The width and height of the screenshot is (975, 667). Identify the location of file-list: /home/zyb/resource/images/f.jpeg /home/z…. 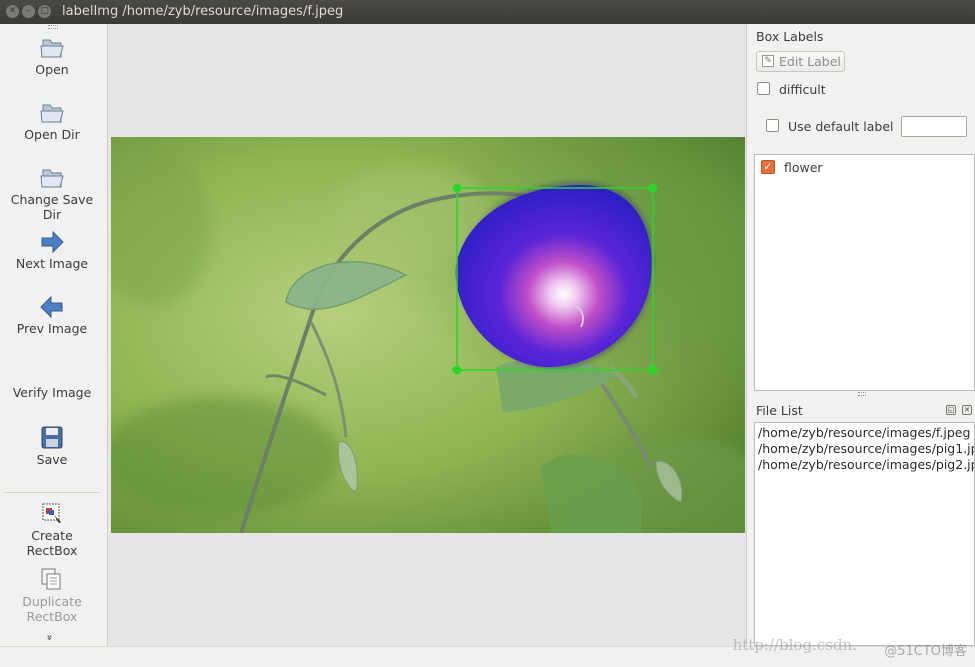
(864, 534).